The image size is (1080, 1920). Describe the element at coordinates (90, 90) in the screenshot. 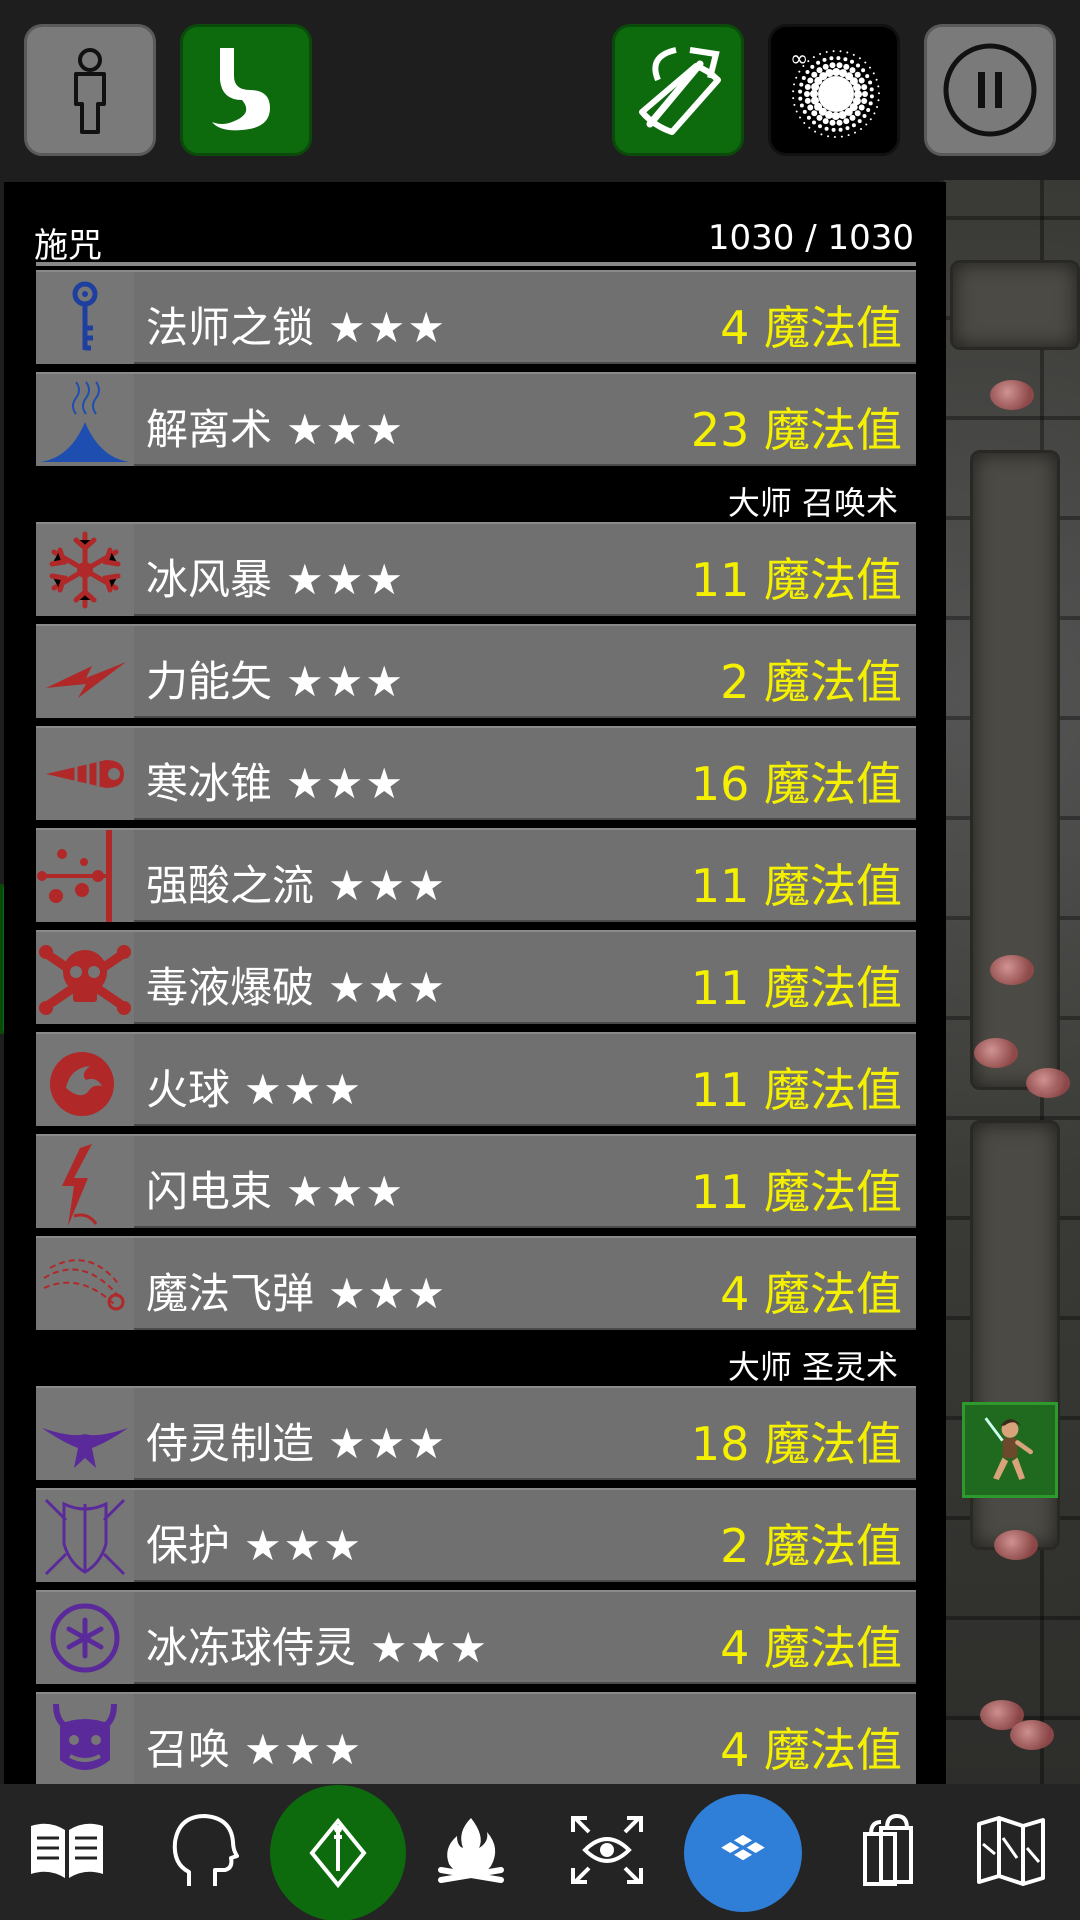

I see `character-button` at that location.